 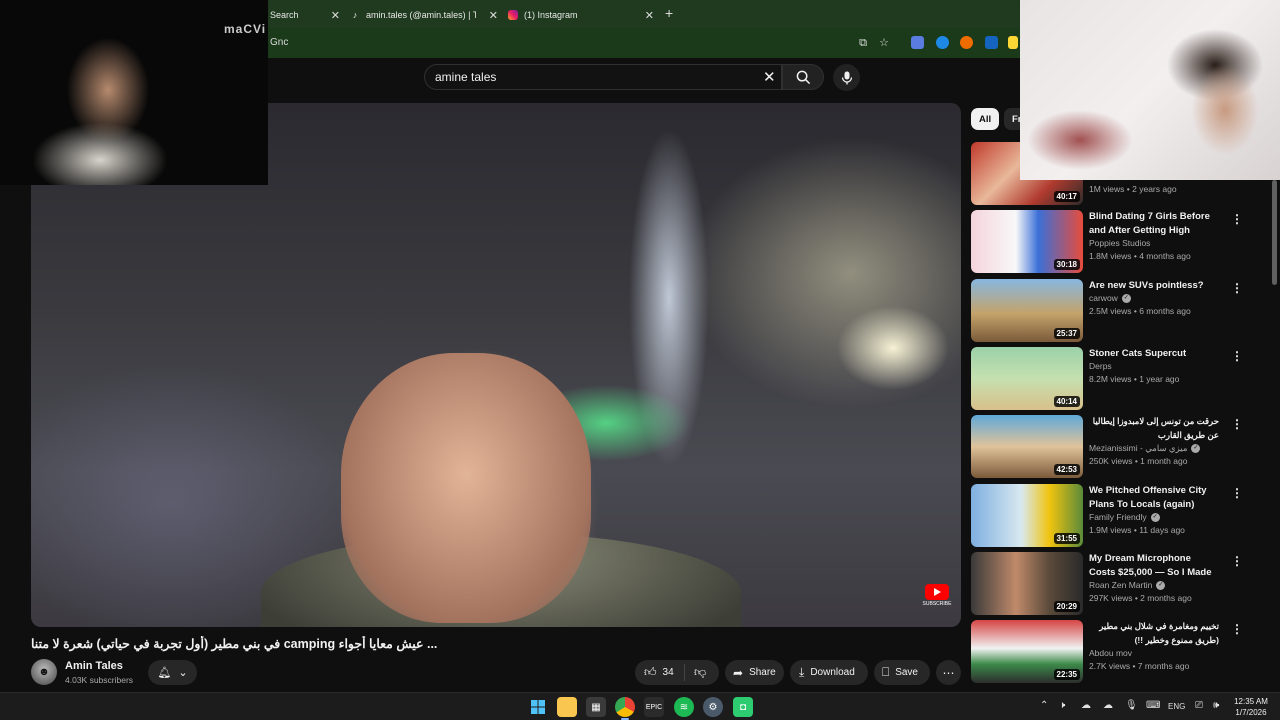 What do you see at coordinates (1154, 354) in the screenshot?
I see `video-title: Stoner Cats Supercut` at bounding box center [1154, 354].